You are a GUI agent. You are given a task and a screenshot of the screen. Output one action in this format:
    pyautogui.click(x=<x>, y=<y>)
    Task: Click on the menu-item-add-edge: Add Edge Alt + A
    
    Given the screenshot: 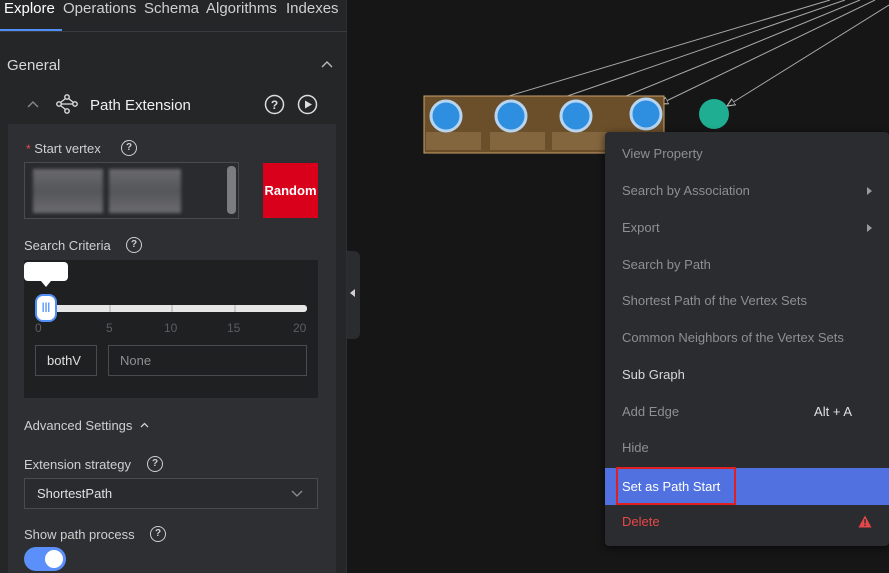 What is the action you would take?
    pyautogui.click(x=747, y=412)
    